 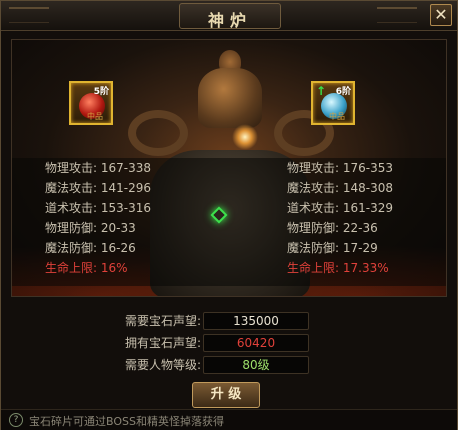 I want to click on next-gem-slot: ↑ 6阶 中品, so click(x=333, y=103).